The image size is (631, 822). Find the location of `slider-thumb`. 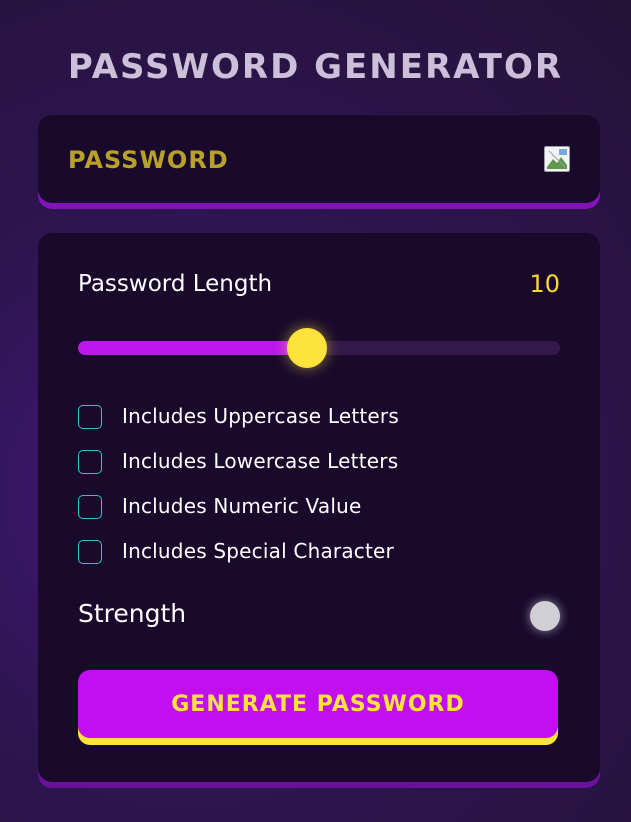

slider-thumb is located at coordinates (306, 348).